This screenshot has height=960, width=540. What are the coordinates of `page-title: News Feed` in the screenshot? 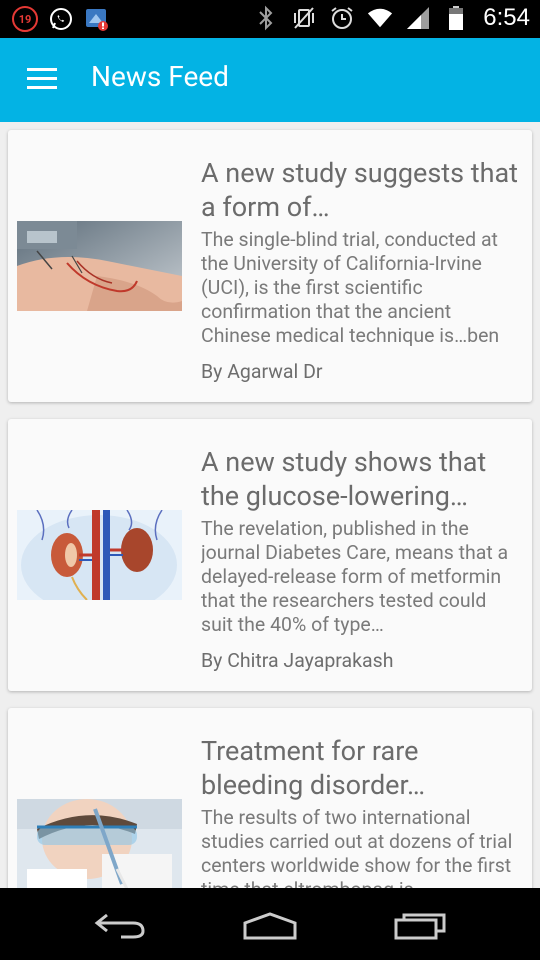 It's located at (160, 76).